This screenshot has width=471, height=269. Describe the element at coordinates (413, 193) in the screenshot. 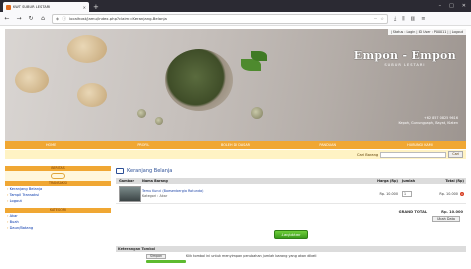

I see `qty-cell: 1` at that location.